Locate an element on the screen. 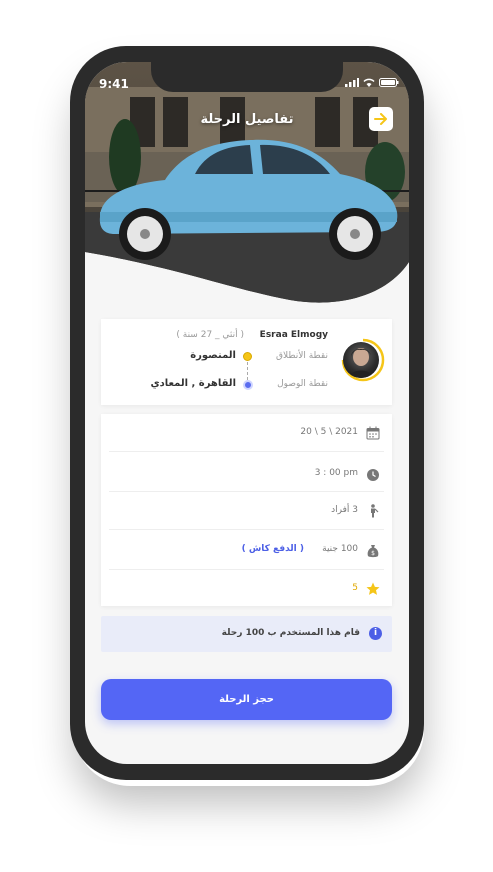  date-row: 20 \ 5 \ 2021 is located at coordinates (246, 433).